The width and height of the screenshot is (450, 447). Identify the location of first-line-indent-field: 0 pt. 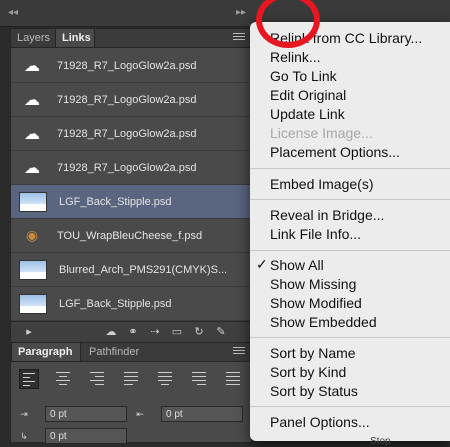
(86, 436).